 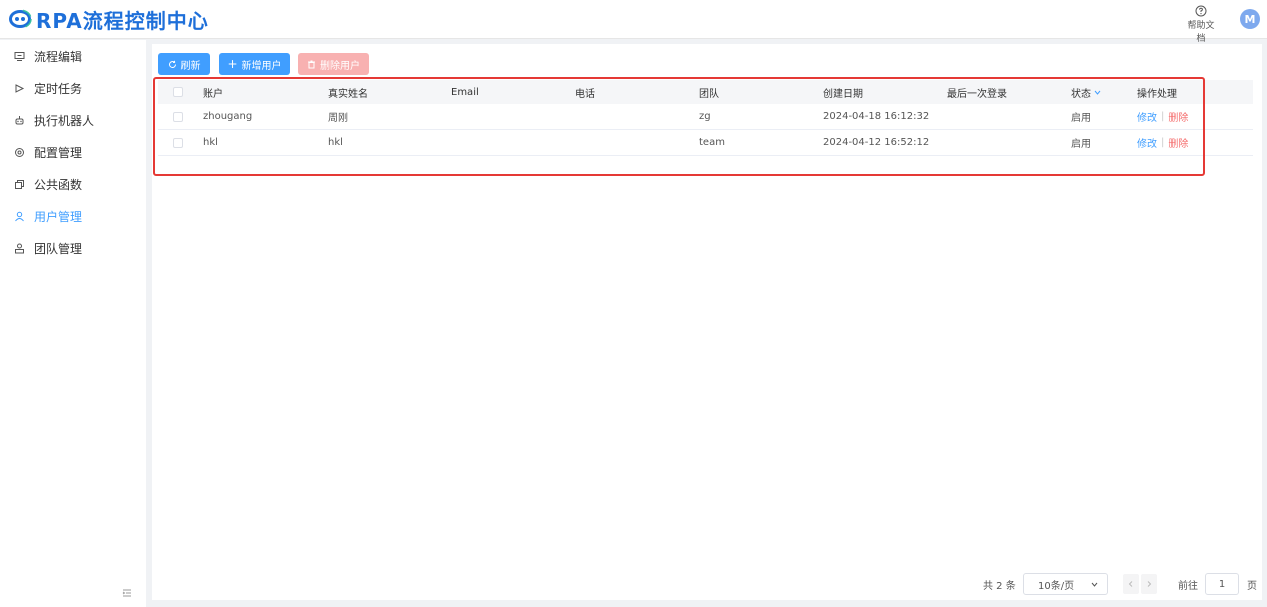 What do you see at coordinates (20, 19) in the screenshot?
I see `robot-logo-icon` at bounding box center [20, 19].